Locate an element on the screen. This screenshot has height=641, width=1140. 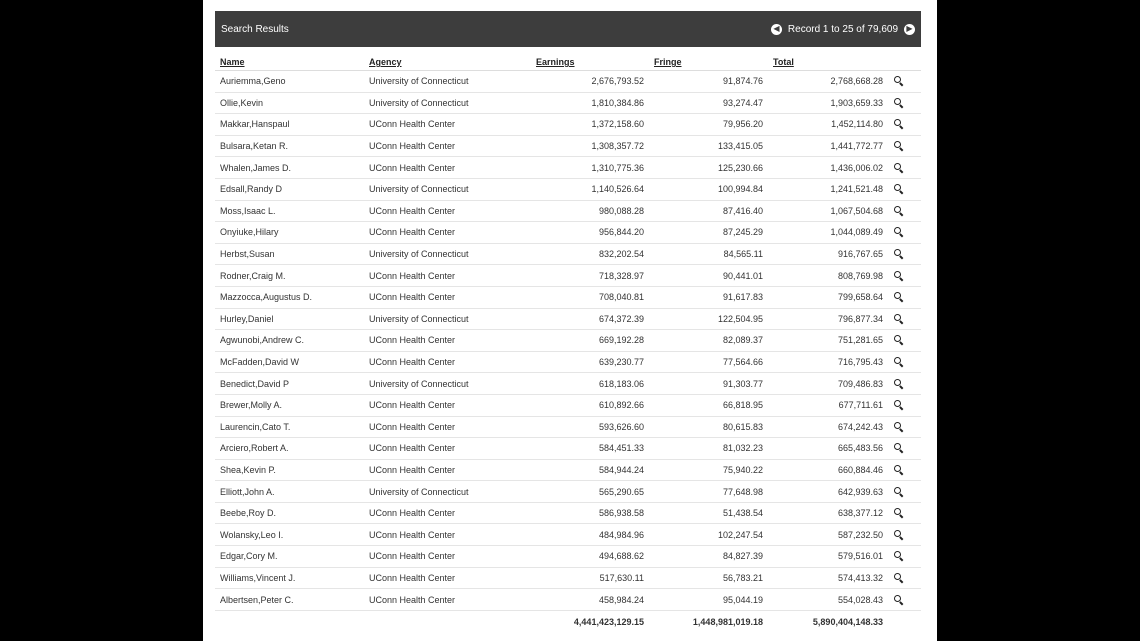
cell-name: Onyiuke,Hilary is located at coordinates (289, 232).